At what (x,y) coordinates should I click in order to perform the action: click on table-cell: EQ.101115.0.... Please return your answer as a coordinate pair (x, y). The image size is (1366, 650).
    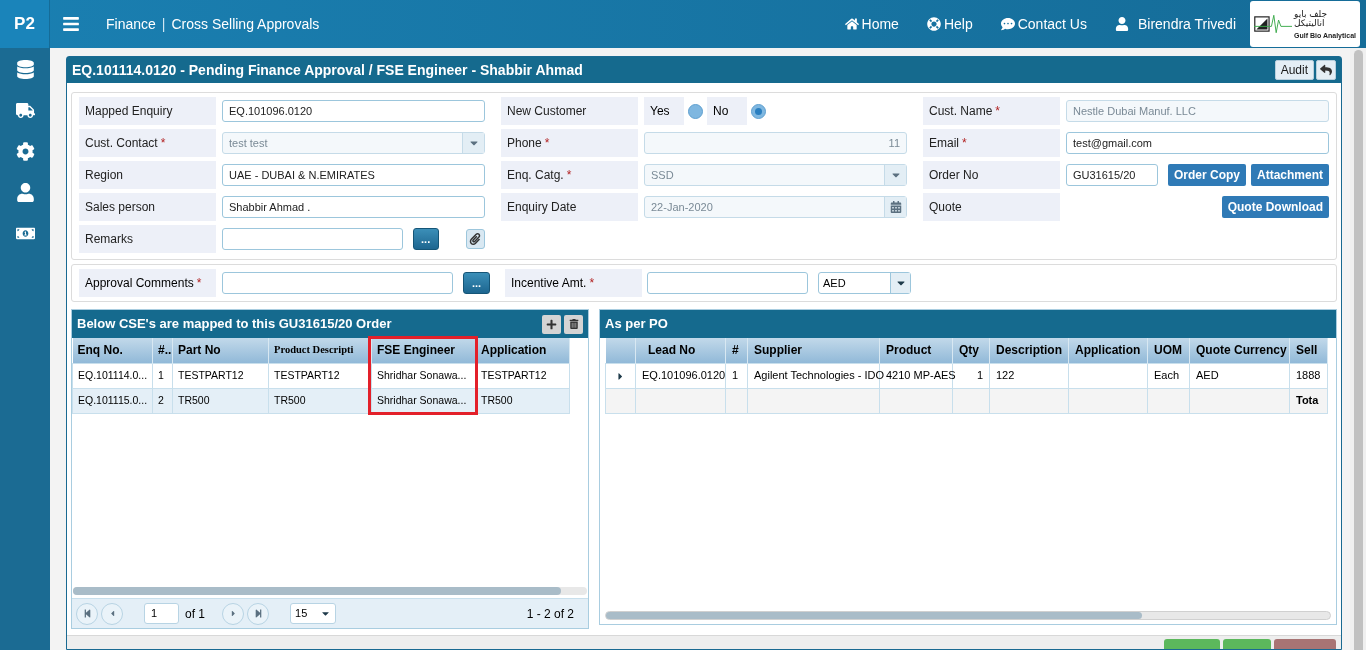
    Looking at the image, I should click on (112, 400).